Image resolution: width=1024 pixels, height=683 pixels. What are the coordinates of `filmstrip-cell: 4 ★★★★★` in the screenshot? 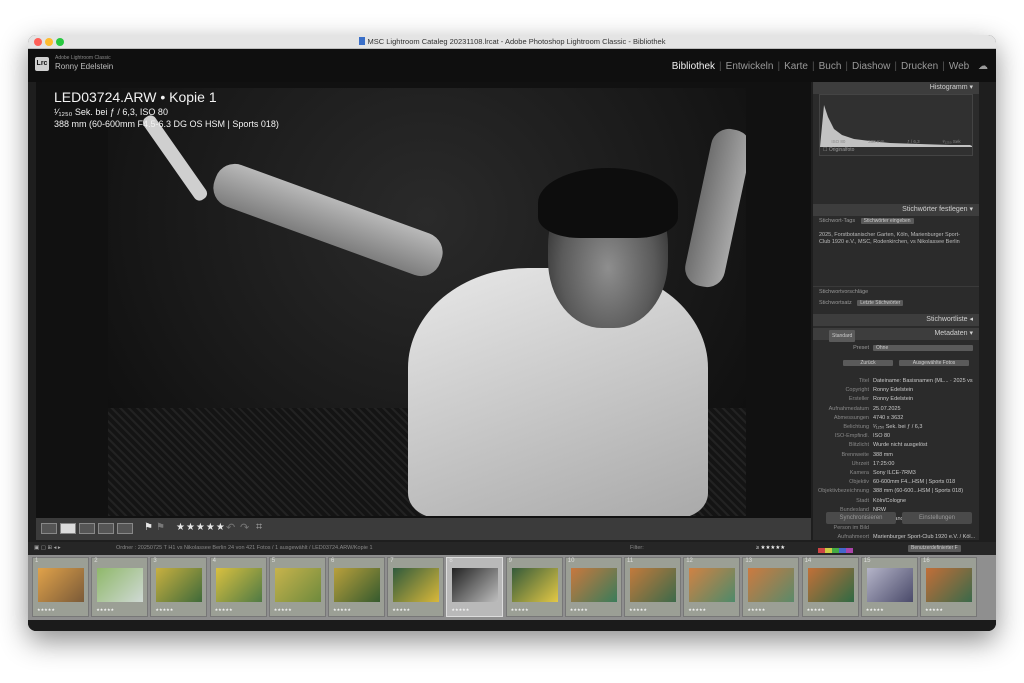 It's located at (238, 587).